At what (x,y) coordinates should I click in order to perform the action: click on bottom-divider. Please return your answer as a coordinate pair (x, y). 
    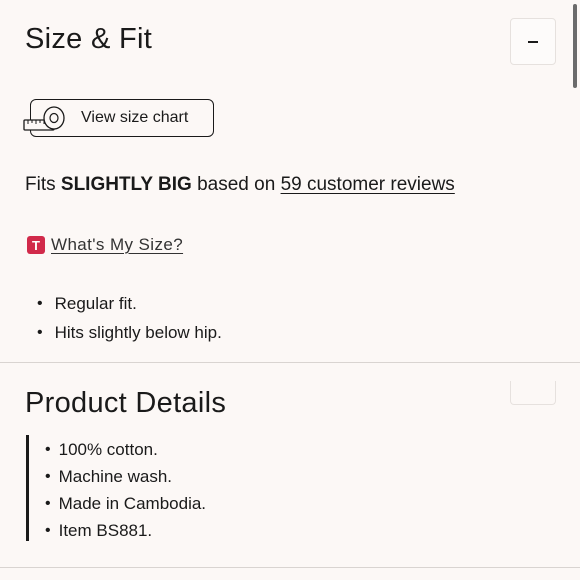
    Looking at the image, I should click on (290, 567).